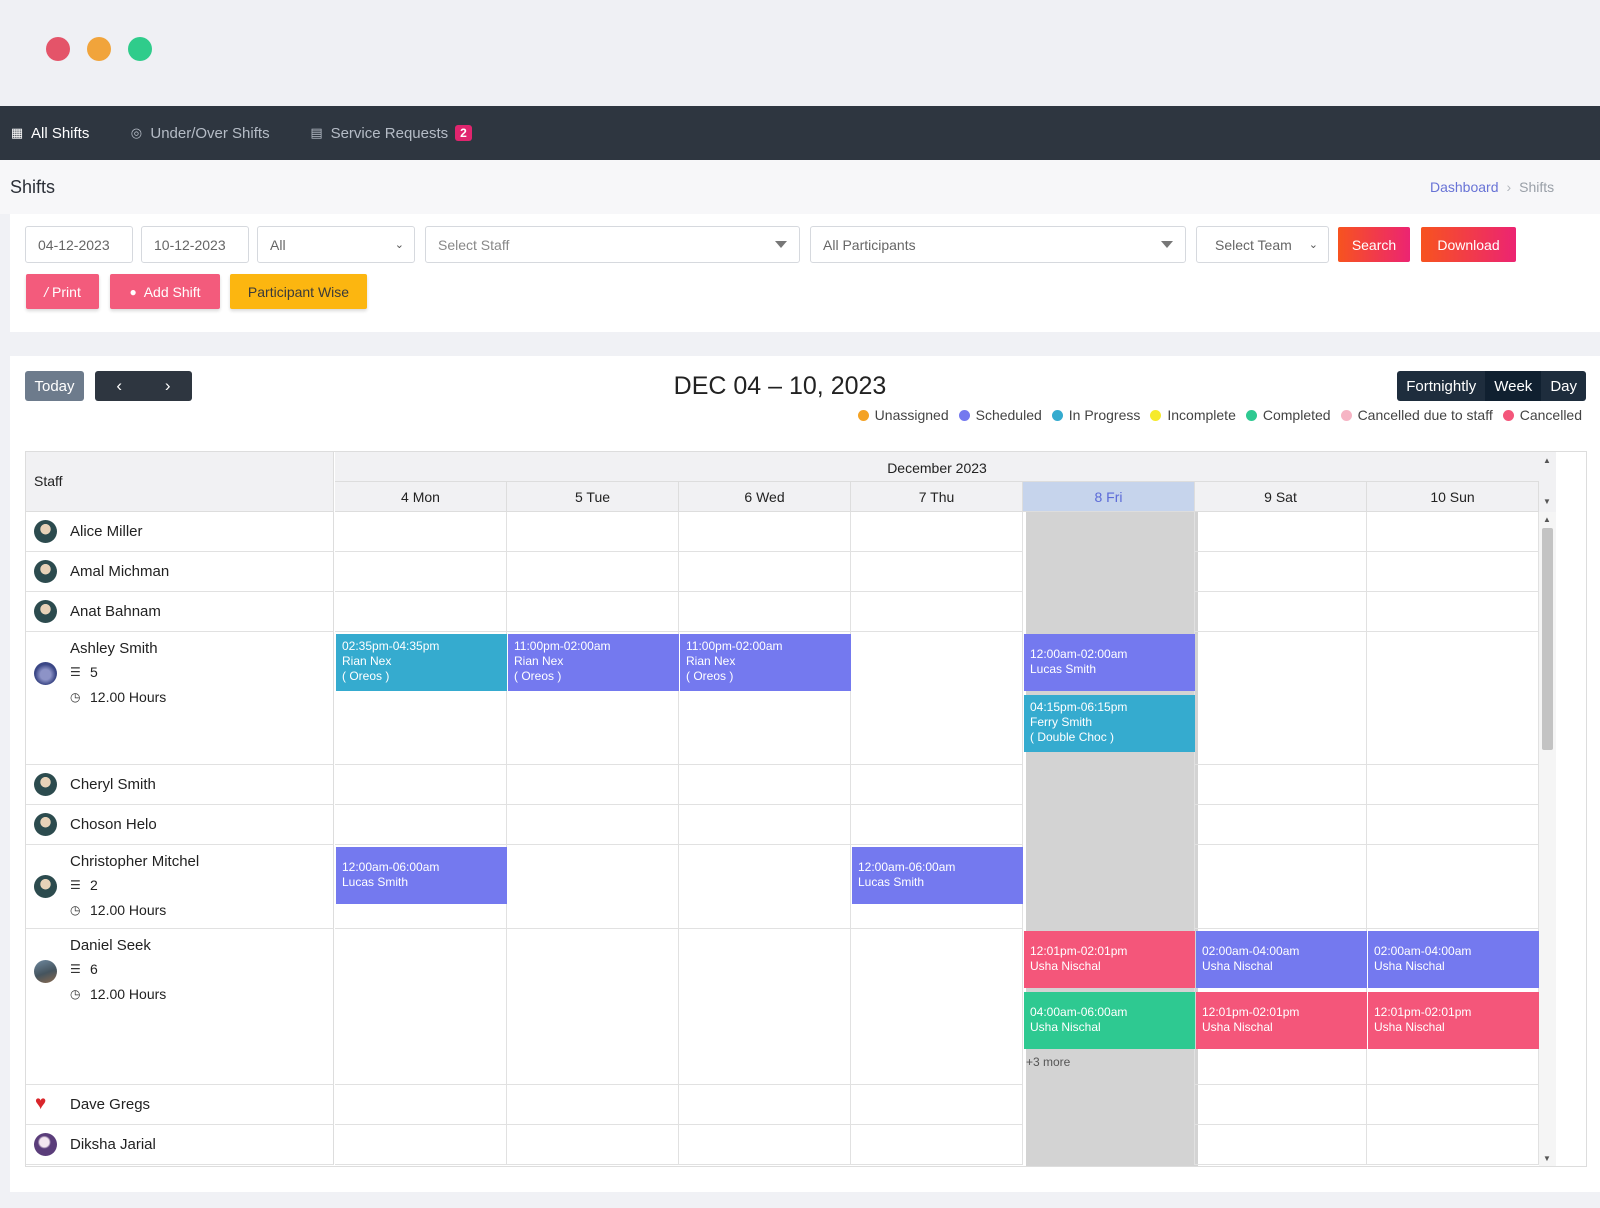 The width and height of the screenshot is (1600, 1208). I want to click on staff-name: Diksha Jarial, so click(113, 1144).